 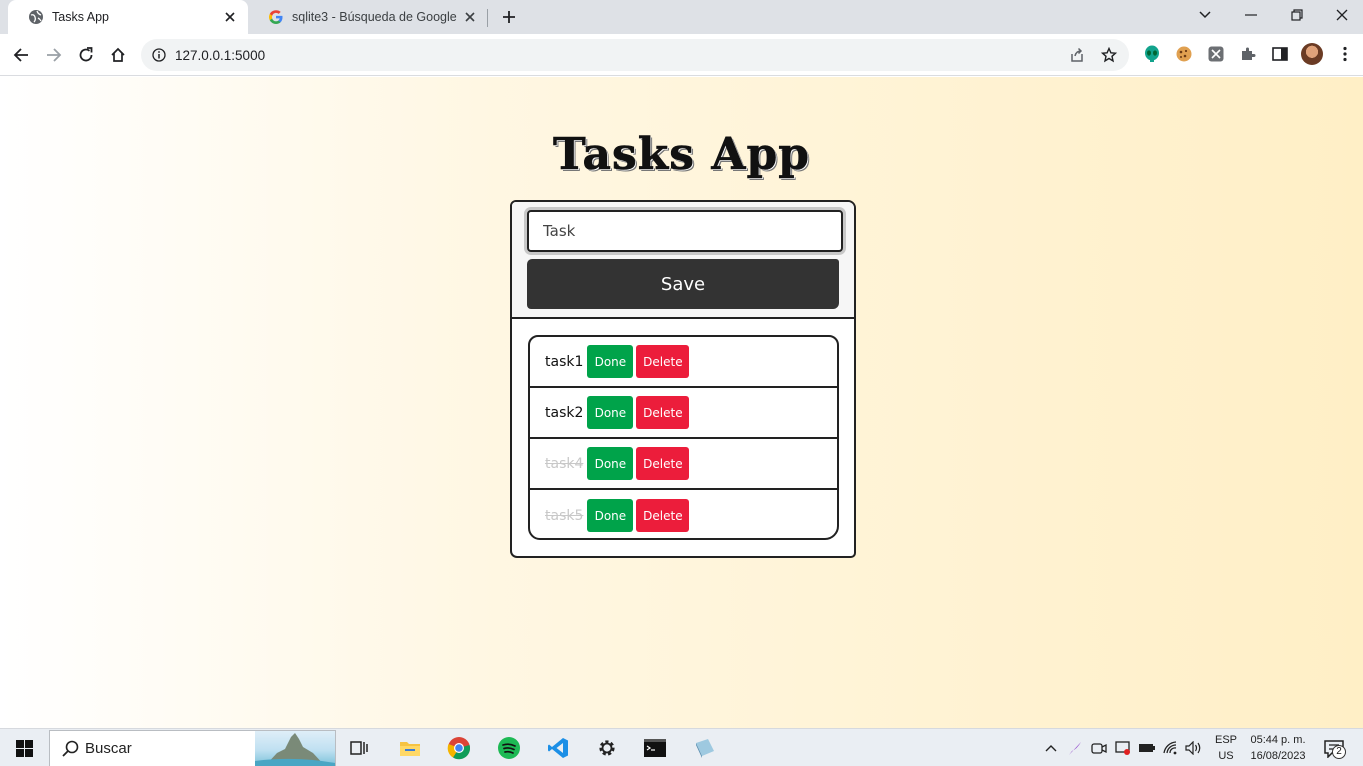 What do you see at coordinates (1248, 54) in the screenshot?
I see `puzzle-icon` at bounding box center [1248, 54].